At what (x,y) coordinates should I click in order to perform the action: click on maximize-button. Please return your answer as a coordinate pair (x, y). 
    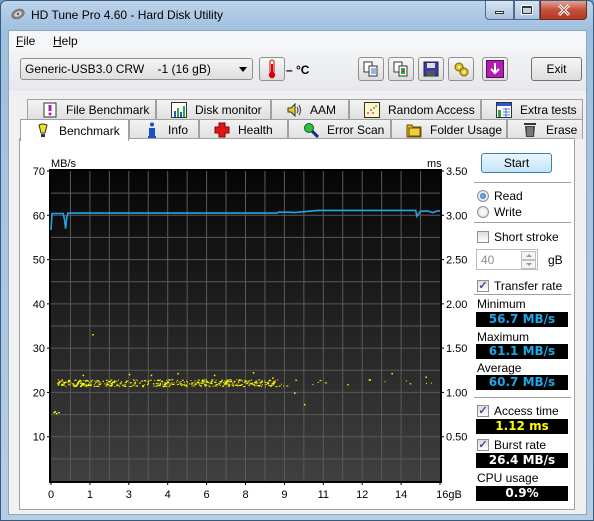
    Looking at the image, I should click on (527, 10).